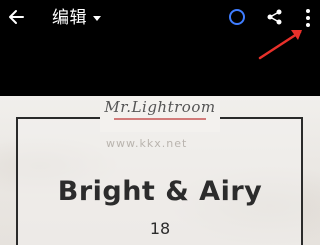 This screenshot has height=245, width=320. Describe the element at coordinates (160, 107) in the screenshot. I see `logo-text: Mr.Lightroom` at that location.